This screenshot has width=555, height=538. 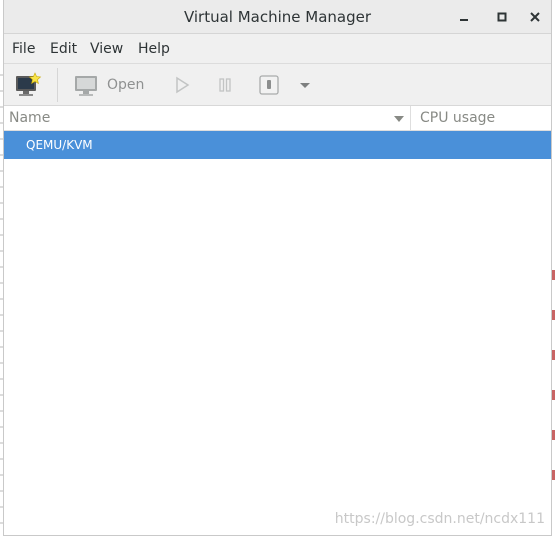 I want to click on pause-button, so click(x=225, y=85).